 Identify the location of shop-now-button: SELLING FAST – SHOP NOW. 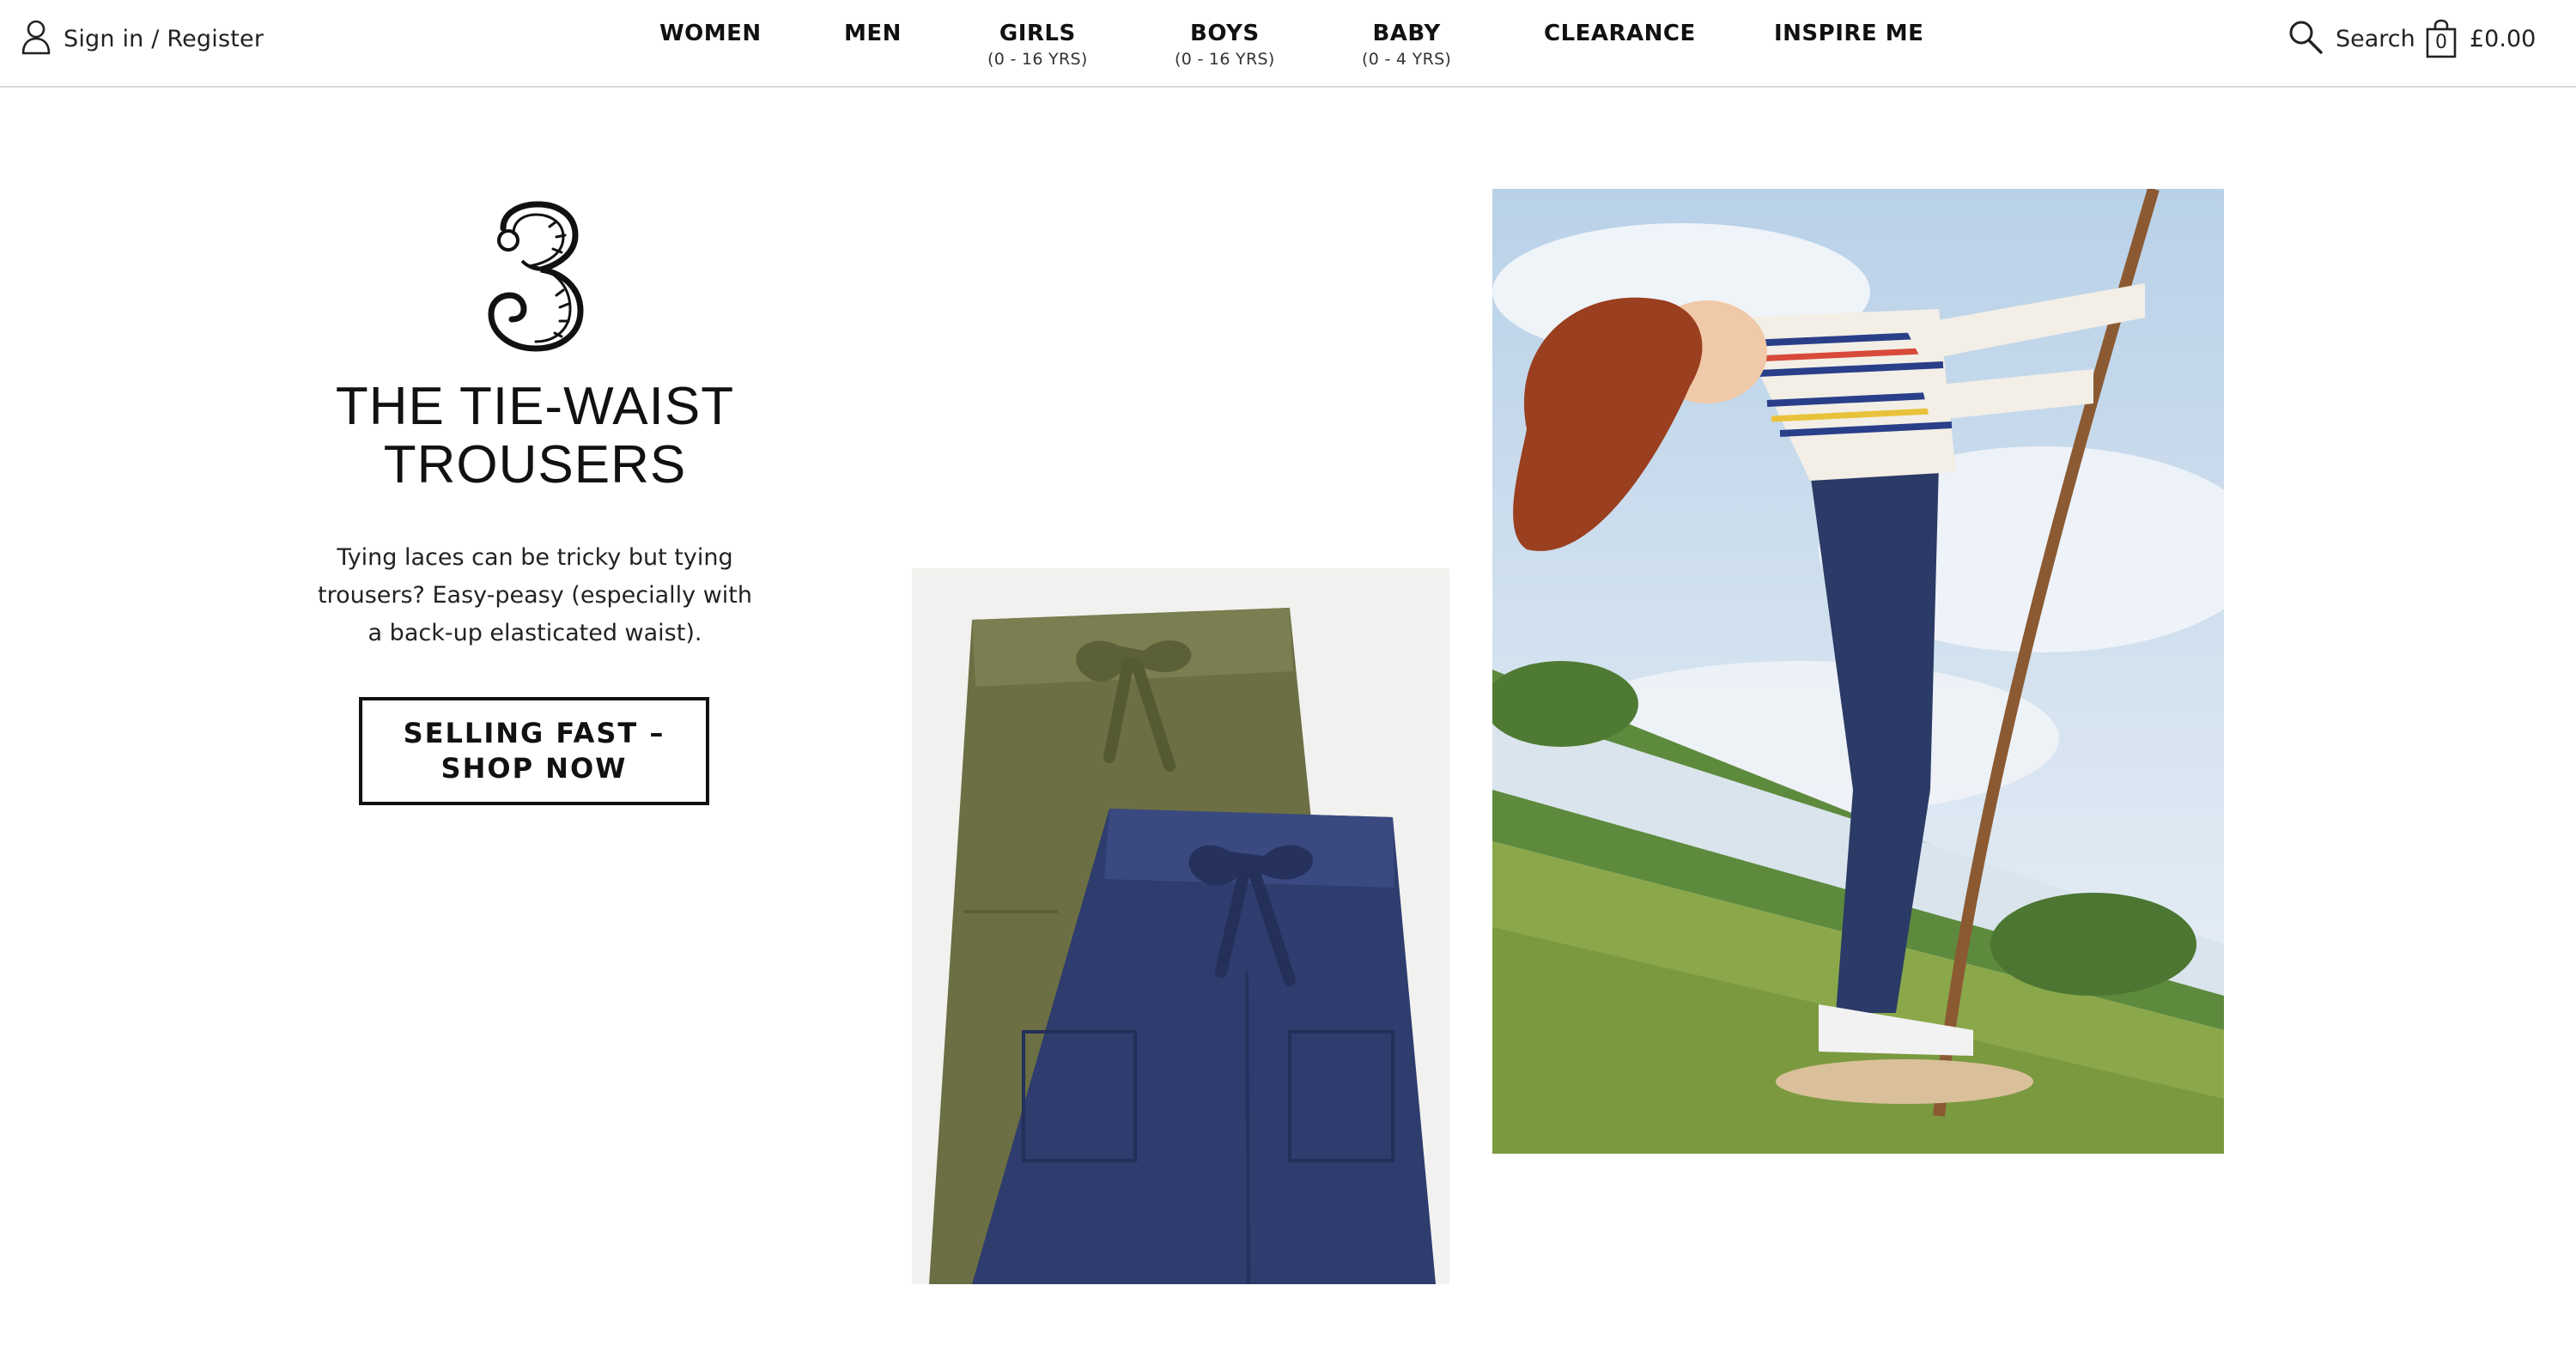
(534, 751).